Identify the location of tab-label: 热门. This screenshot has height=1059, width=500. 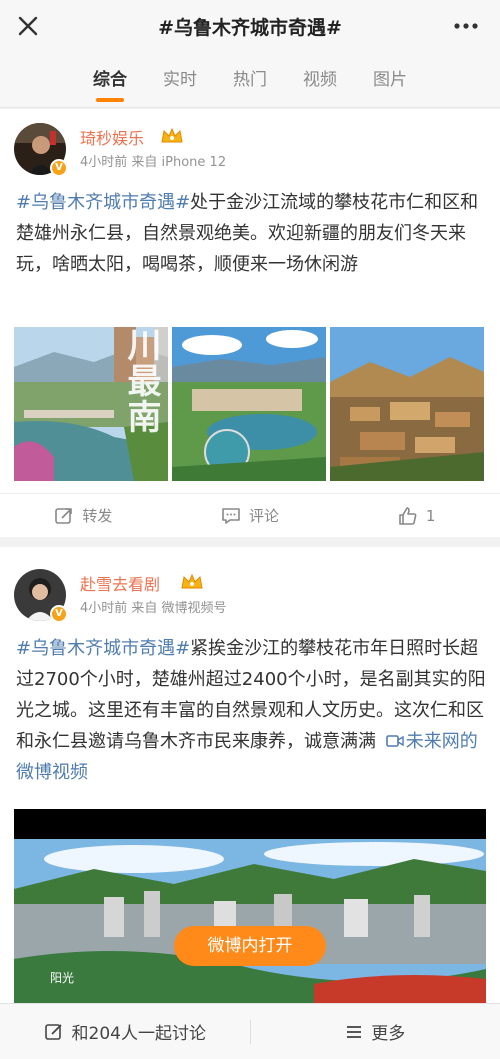
(250, 79).